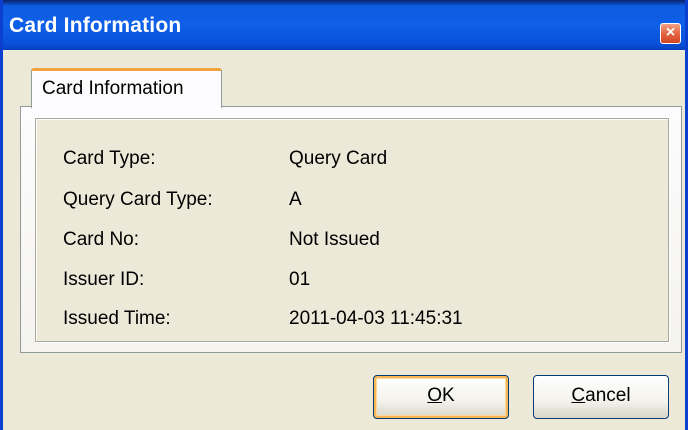 Image resolution: width=688 pixels, height=430 pixels. Describe the element at coordinates (104, 279) in the screenshot. I see `field-label: Issuer ID:` at that location.